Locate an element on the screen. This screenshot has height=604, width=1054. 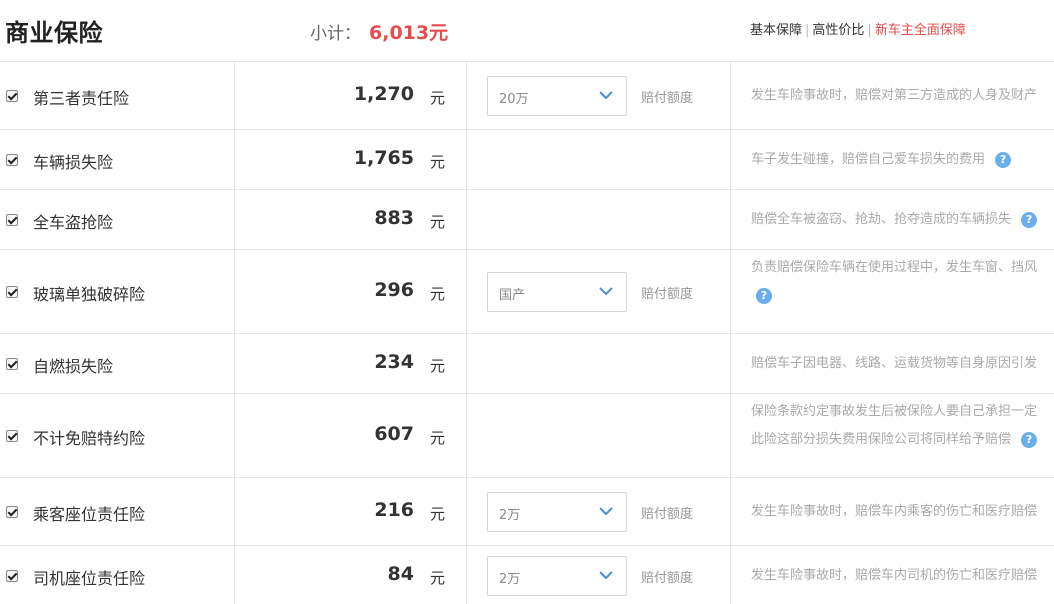
coverage-price: 216 is located at coordinates (394, 510).